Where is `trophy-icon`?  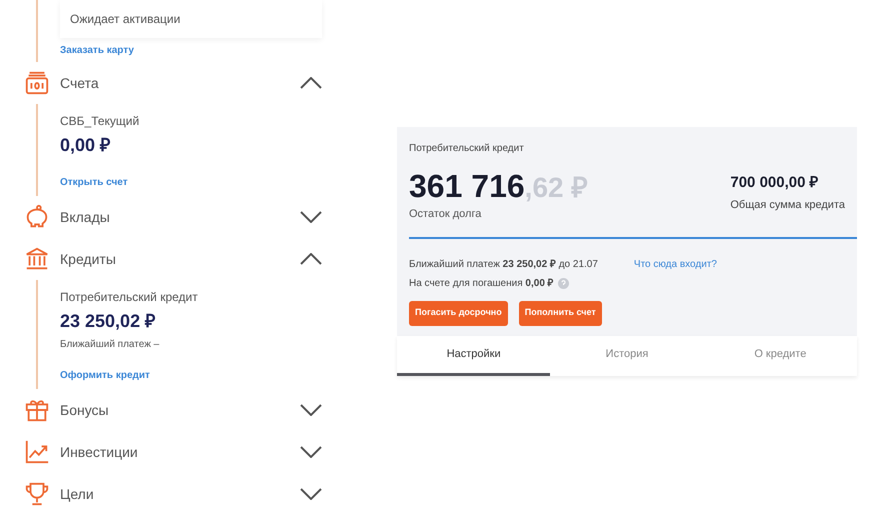
trophy-icon is located at coordinates (37, 494).